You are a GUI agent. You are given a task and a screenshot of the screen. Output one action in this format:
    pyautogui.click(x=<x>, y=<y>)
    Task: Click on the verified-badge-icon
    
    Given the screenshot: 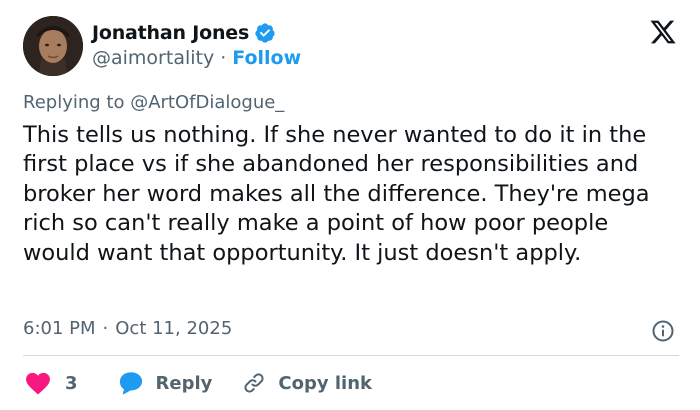 What is the action you would take?
    pyautogui.click(x=265, y=33)
    